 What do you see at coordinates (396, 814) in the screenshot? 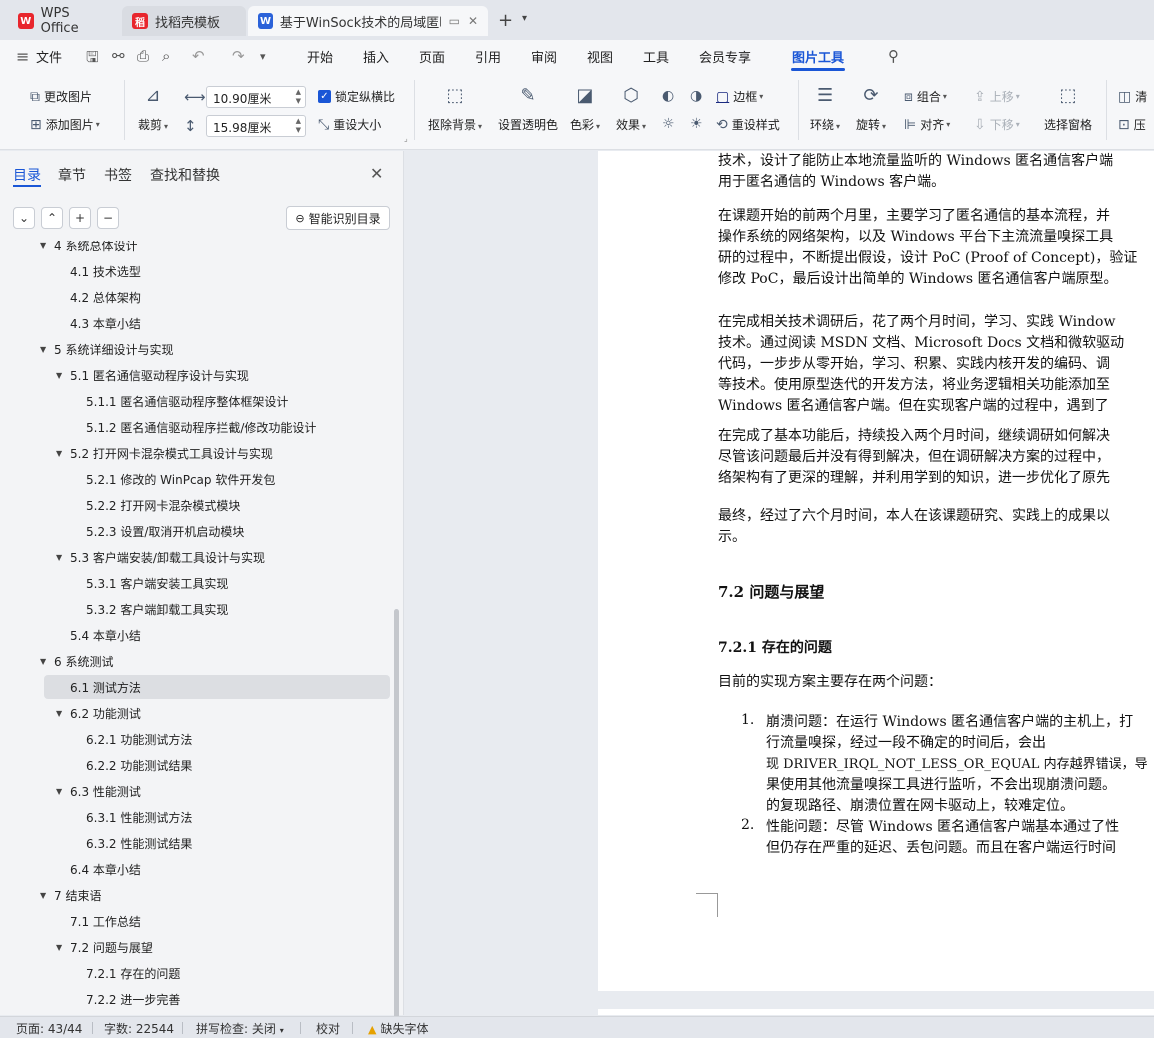
I see `toc-scrollbar` at bounding box center [396, 814].